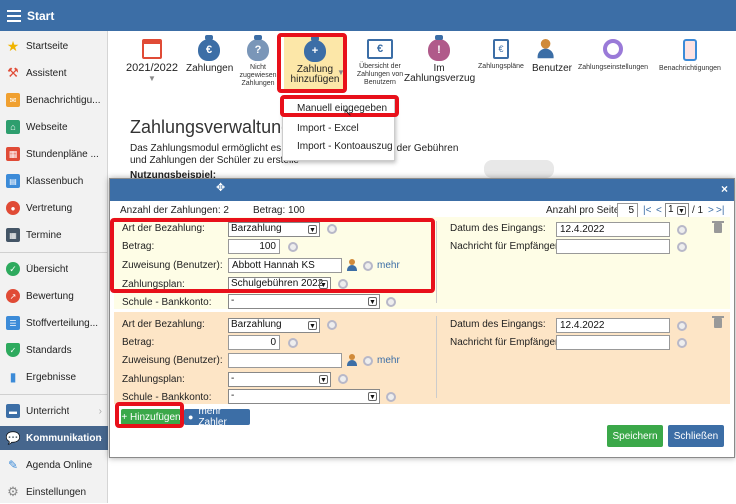 The height and width of the screenshot is (504, 736). I want to click on payment-total: Betrag: 100, so click(279, 210).